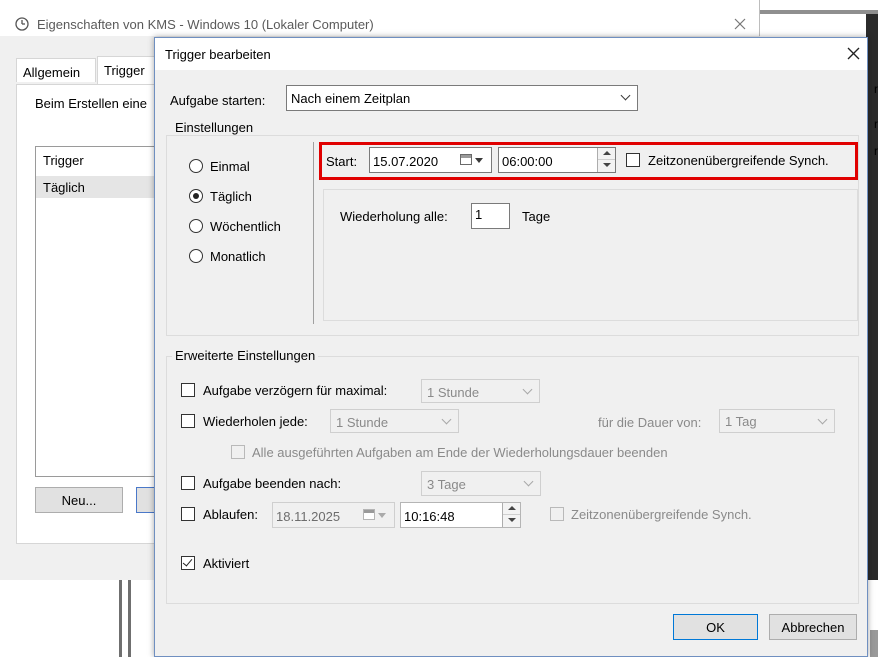 The image size is (878, 657). What do you see at coordinates (56, 70) in the screenshot?
I see `tab-allgemein: Allgemein` at bounding box center [56, 70].